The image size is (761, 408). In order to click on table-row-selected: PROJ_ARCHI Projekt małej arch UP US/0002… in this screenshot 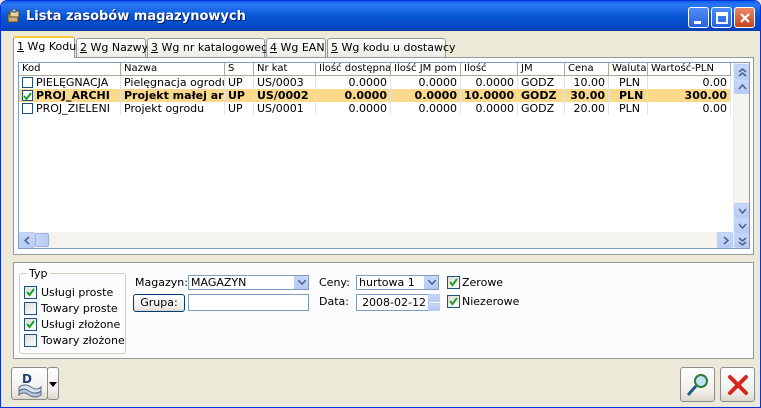, I will do `click(375, 95)`.